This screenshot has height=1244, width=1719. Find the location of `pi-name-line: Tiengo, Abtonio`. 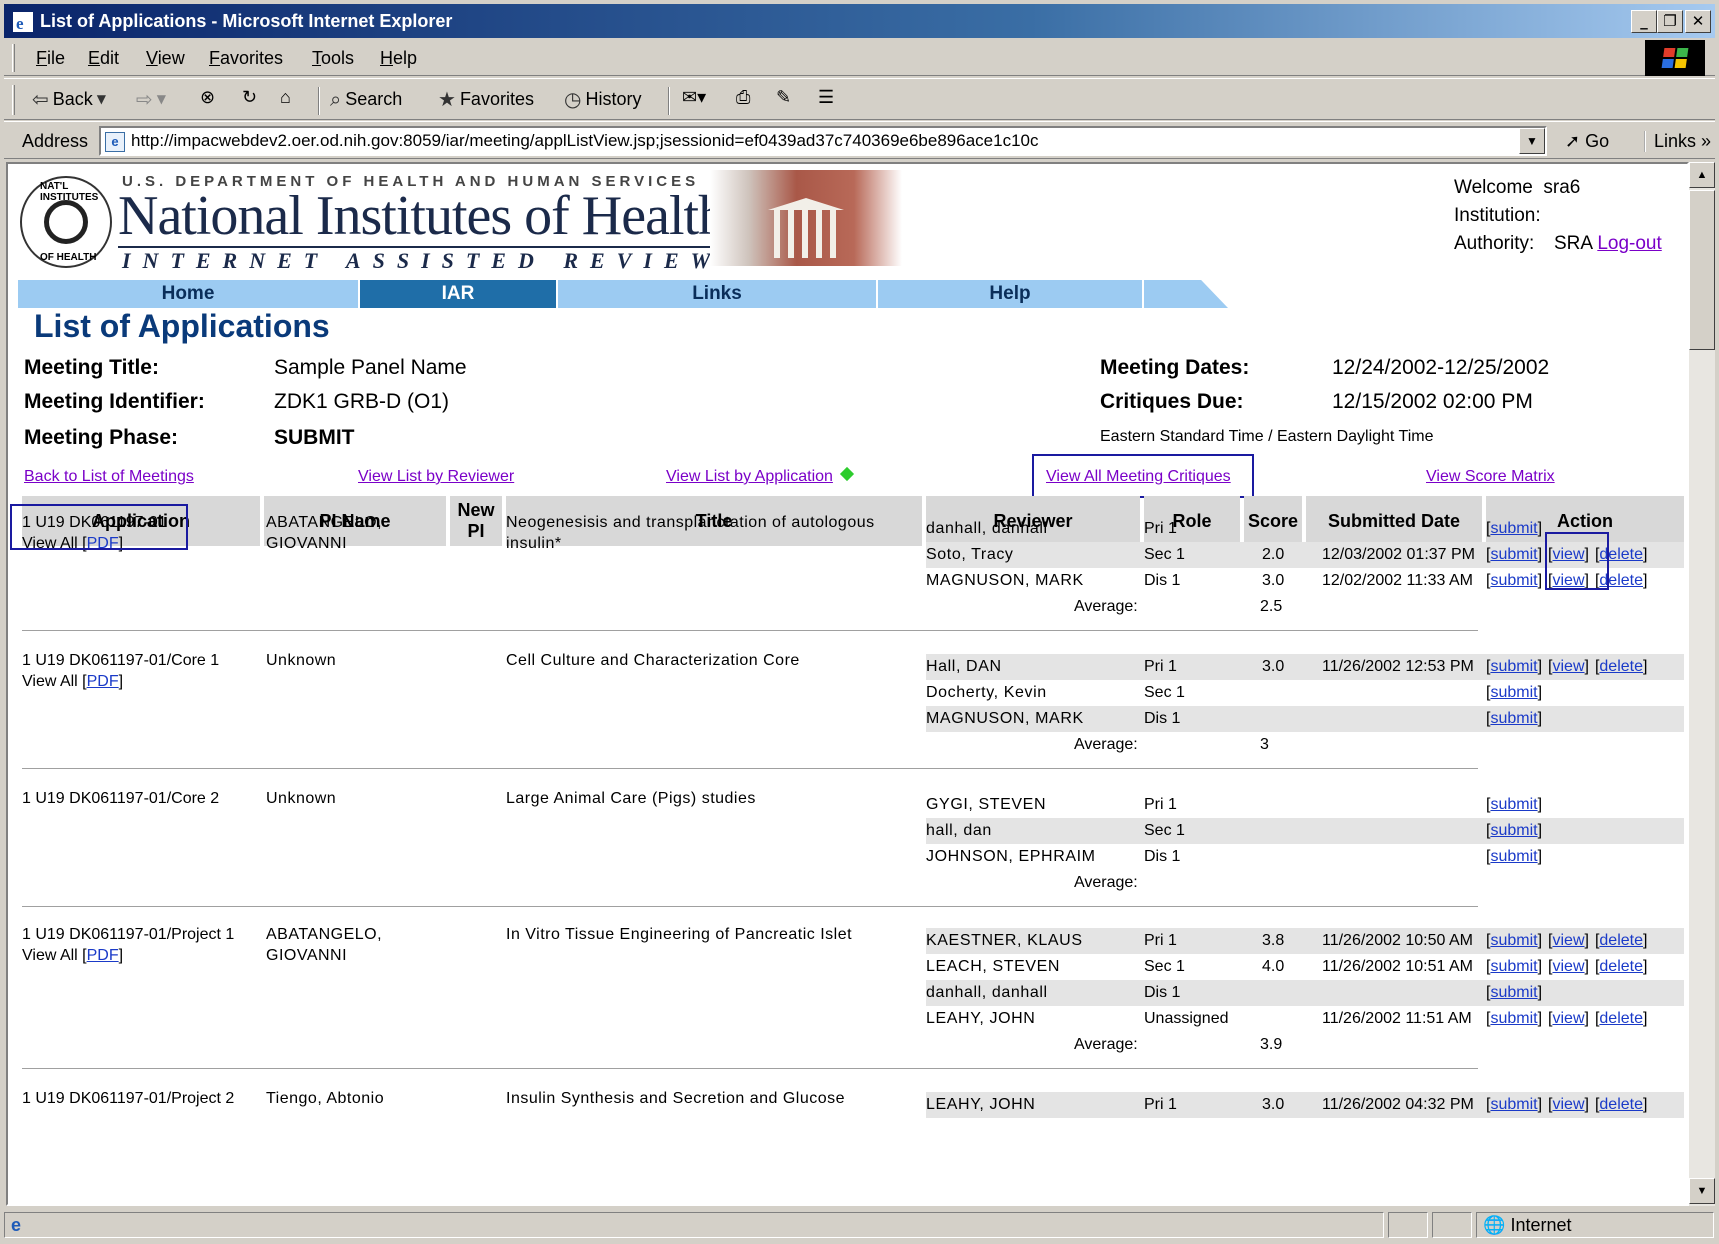

pi-name-line: Tiengo, Abtonio is located at coordinates (325, 1098).